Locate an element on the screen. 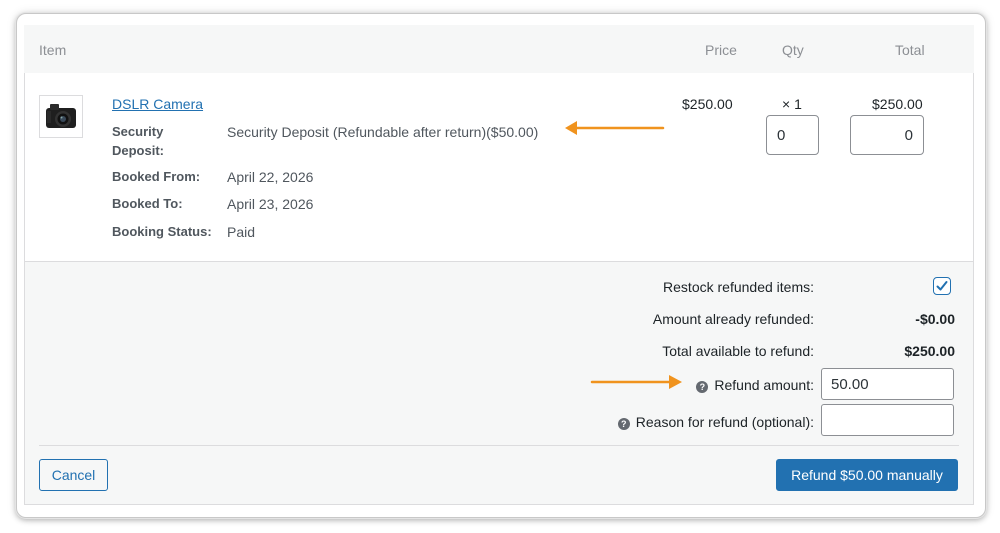  checkmark-icon is located at coordinates (942, 286).